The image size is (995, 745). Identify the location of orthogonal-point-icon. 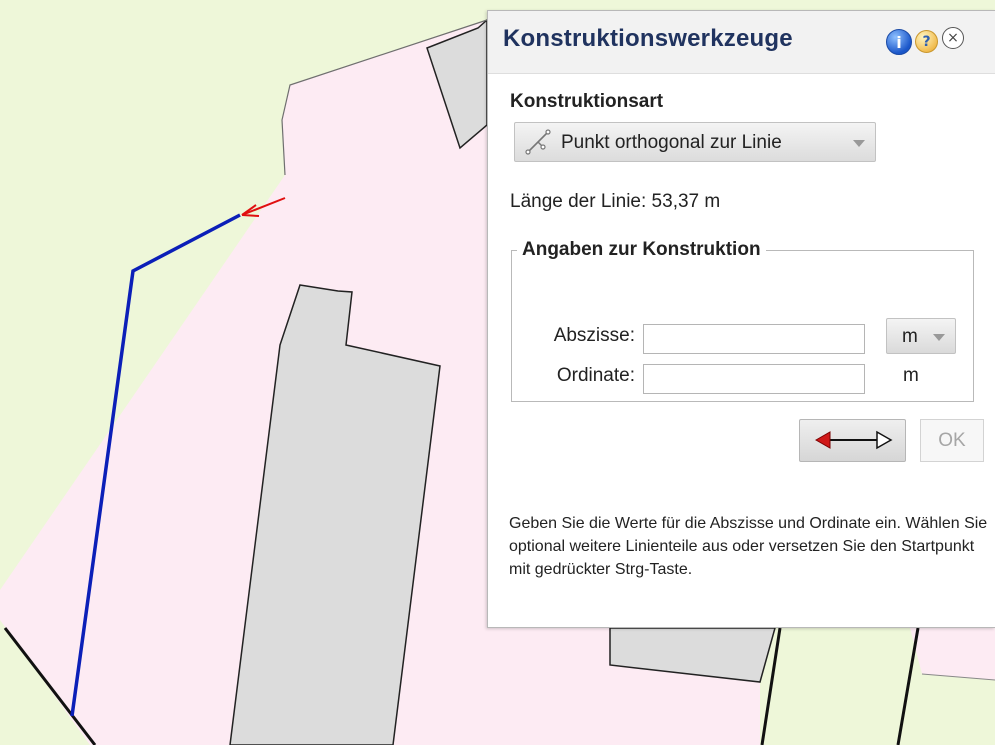
(538, 142).